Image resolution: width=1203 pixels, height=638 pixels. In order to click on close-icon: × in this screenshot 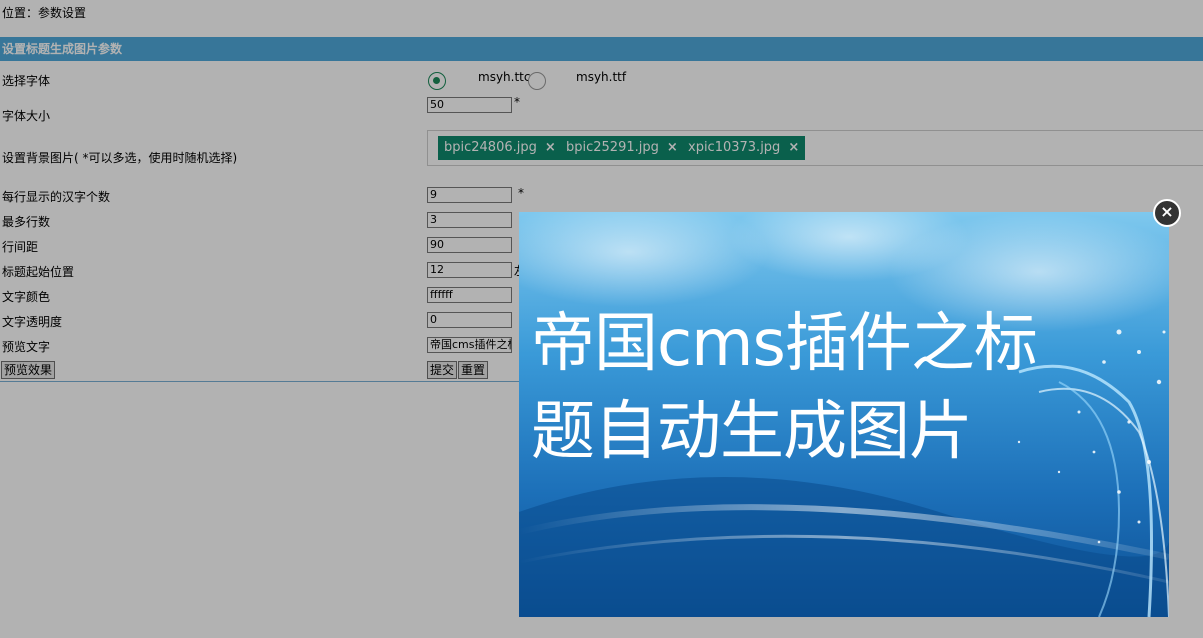, I will do `click(1167, 213)`.